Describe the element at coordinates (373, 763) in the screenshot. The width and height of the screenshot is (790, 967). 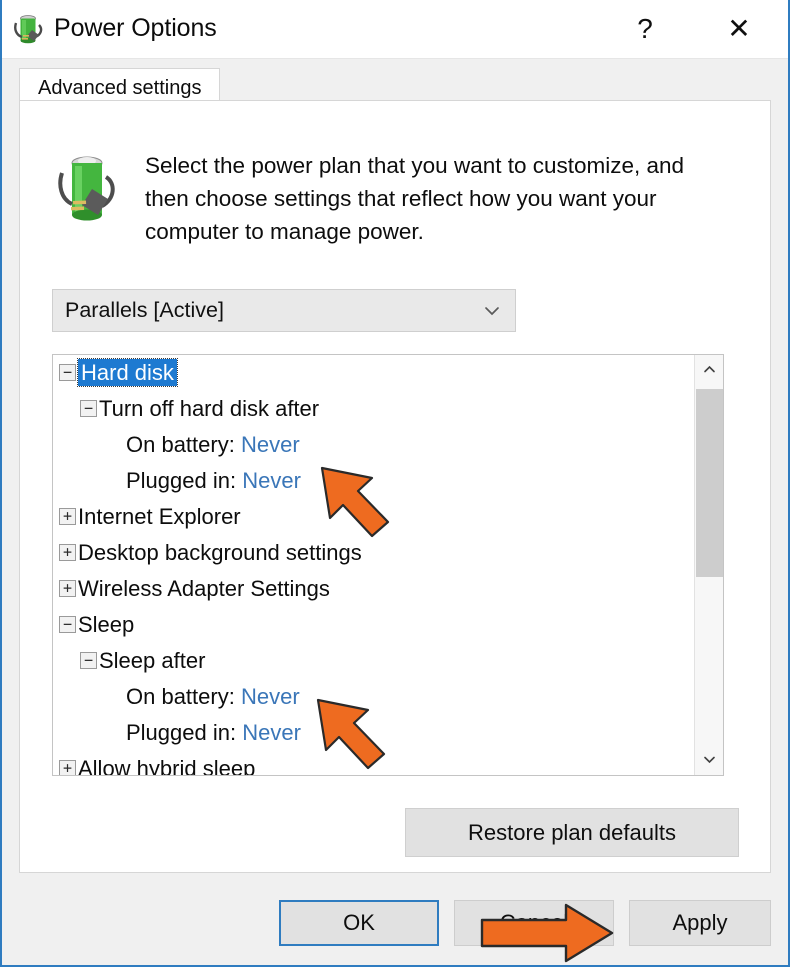
I see `tree-row: + Allow hybrid sleep` at that location.